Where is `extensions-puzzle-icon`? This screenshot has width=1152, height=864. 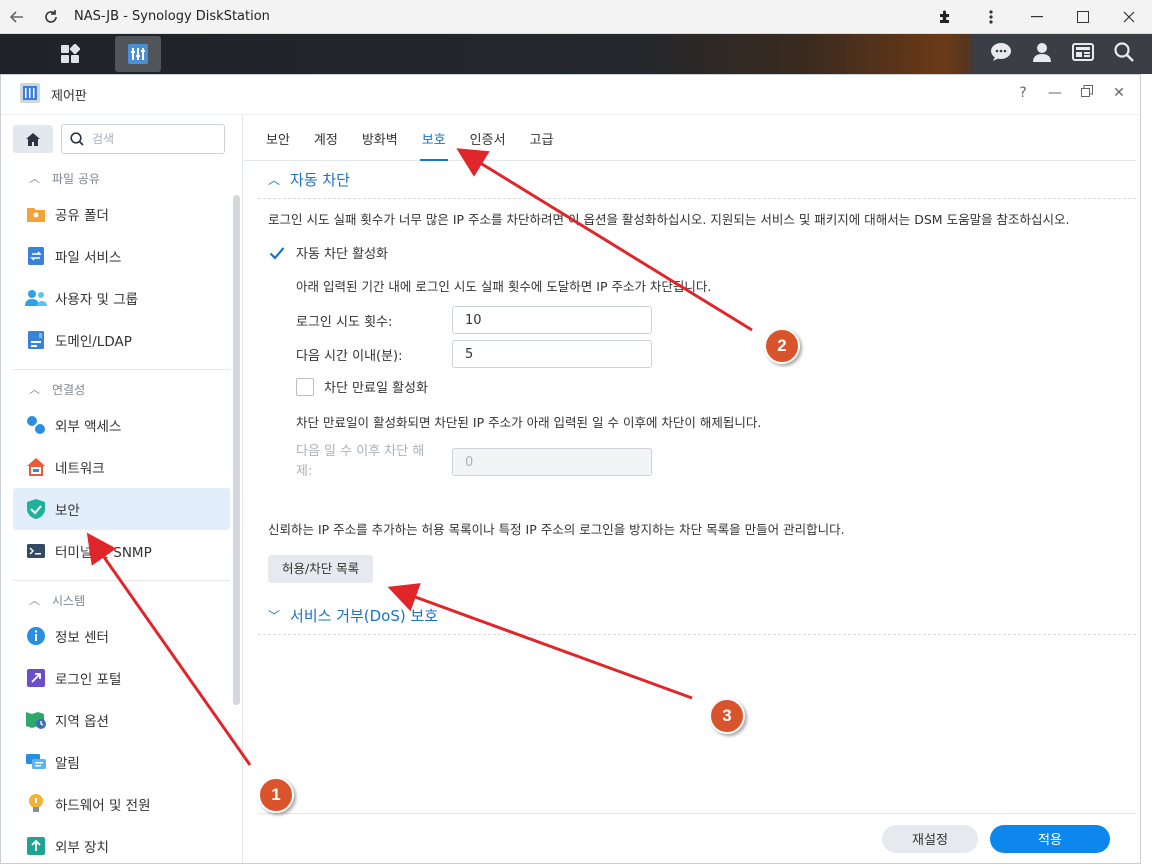
extensions-puzzle-icon is located at coordinates (945, 17).